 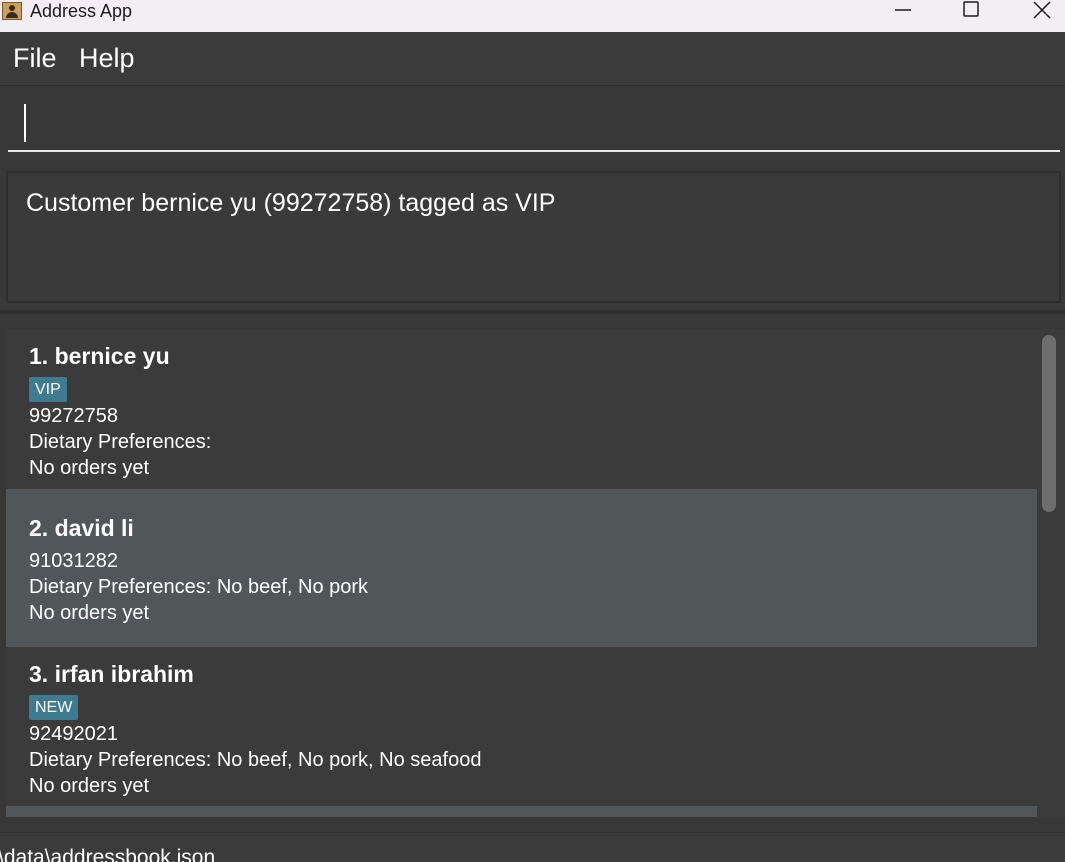 I want to click on customer-dietary: Dietary Preferences:, so click(x=120, y=442).